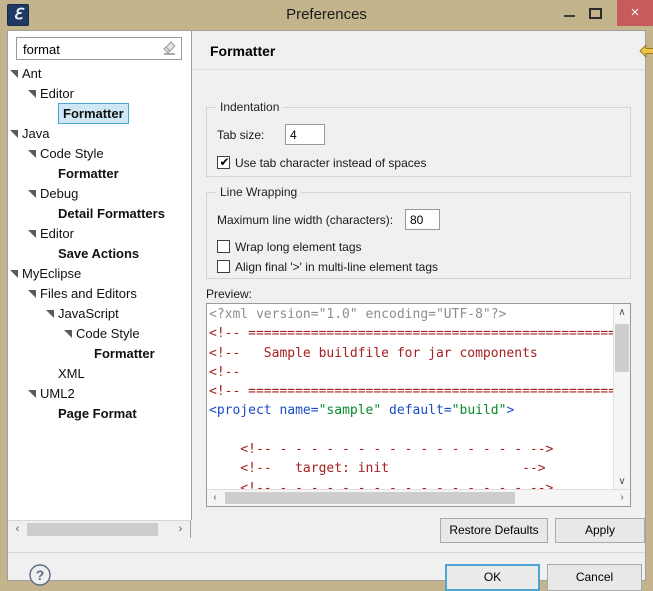 The width and height of the screenshot is (653, 591). What do you see at coordinates (621, 397) in the screenshot?
I see `preview-vertical-scrollbar: ∧ ∨` at bounding box center [621, 397].